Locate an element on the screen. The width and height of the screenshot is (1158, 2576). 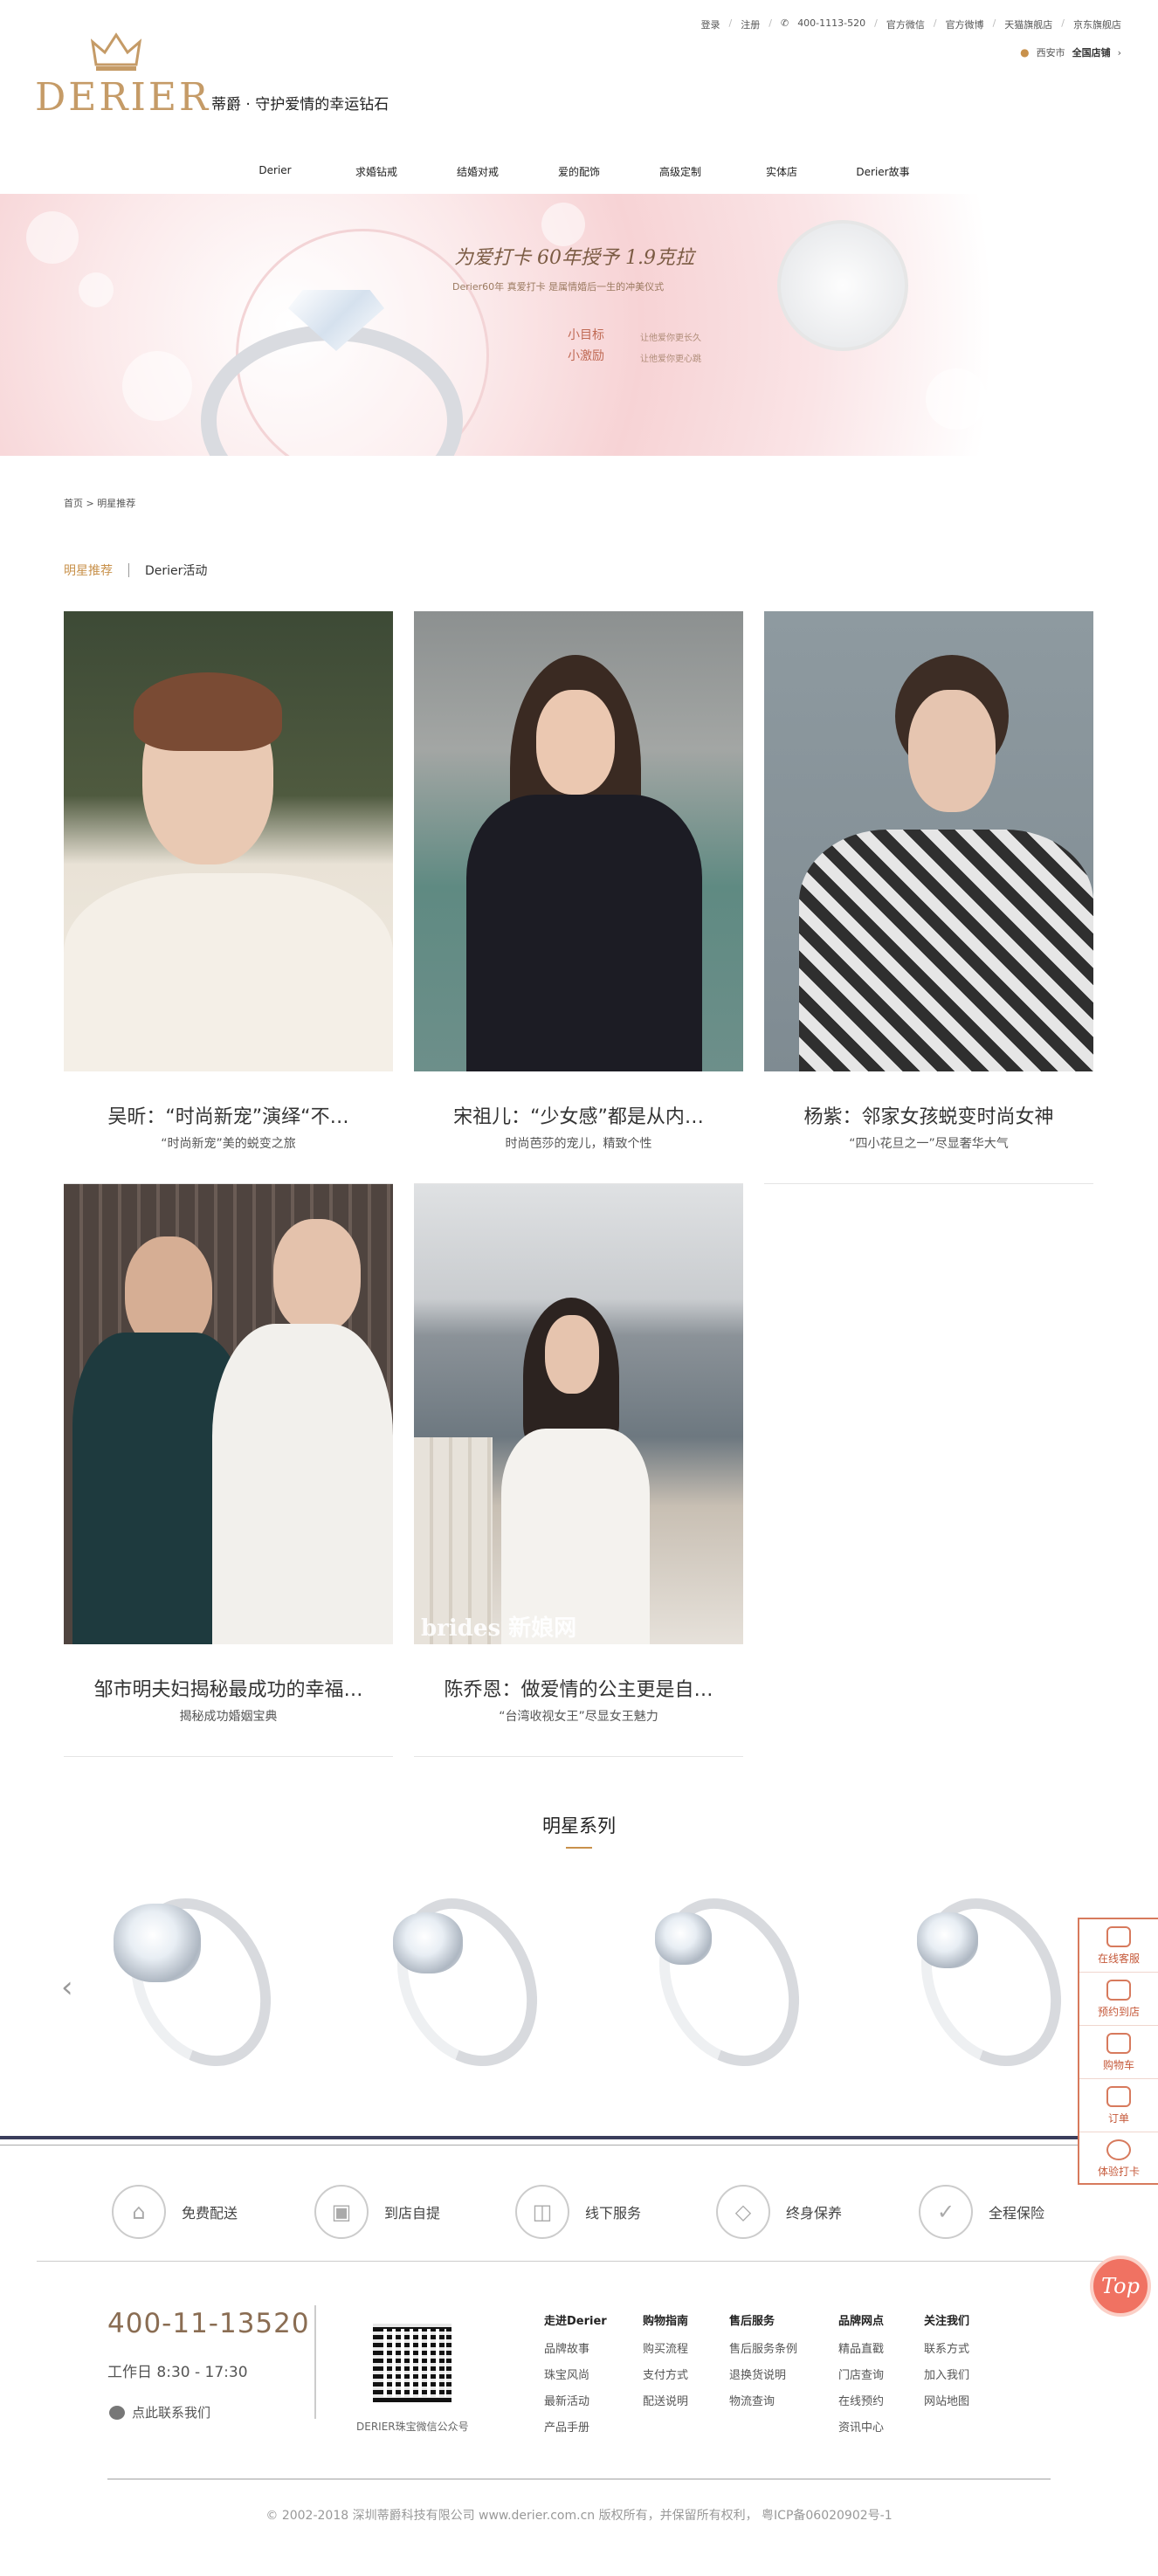
sidebar-online-service: 在线客服 is located at coordinates (1118, 1946).